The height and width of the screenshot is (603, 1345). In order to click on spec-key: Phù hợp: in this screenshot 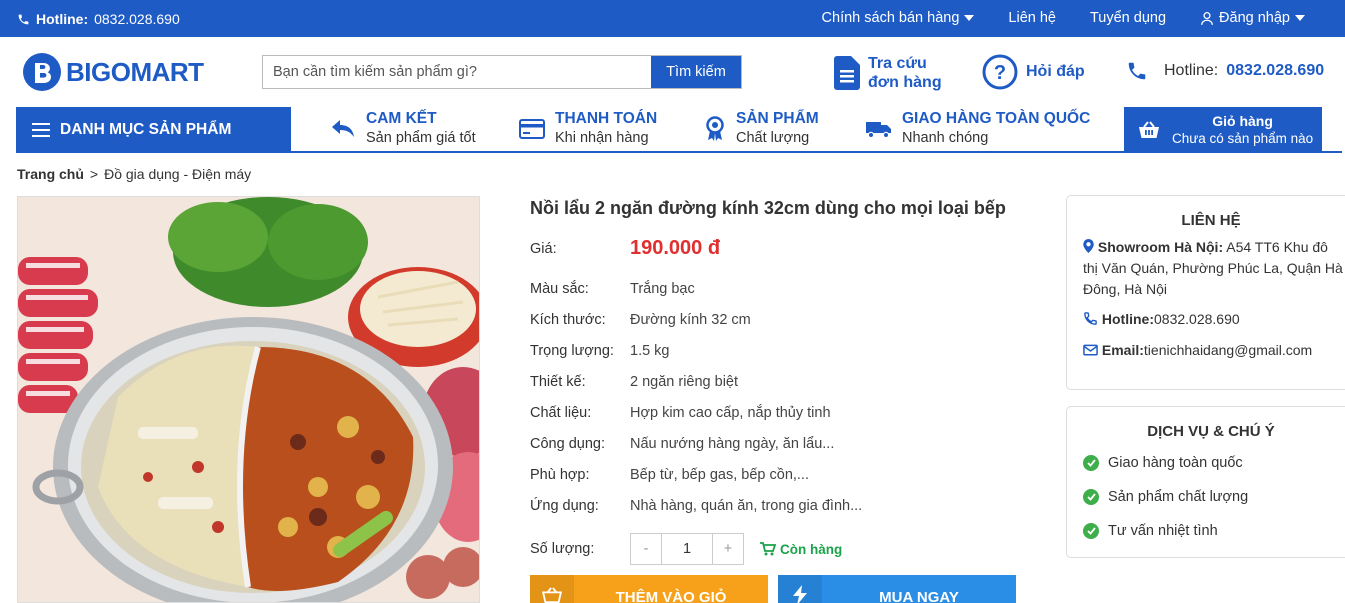, I will do `click(560, 474)`.